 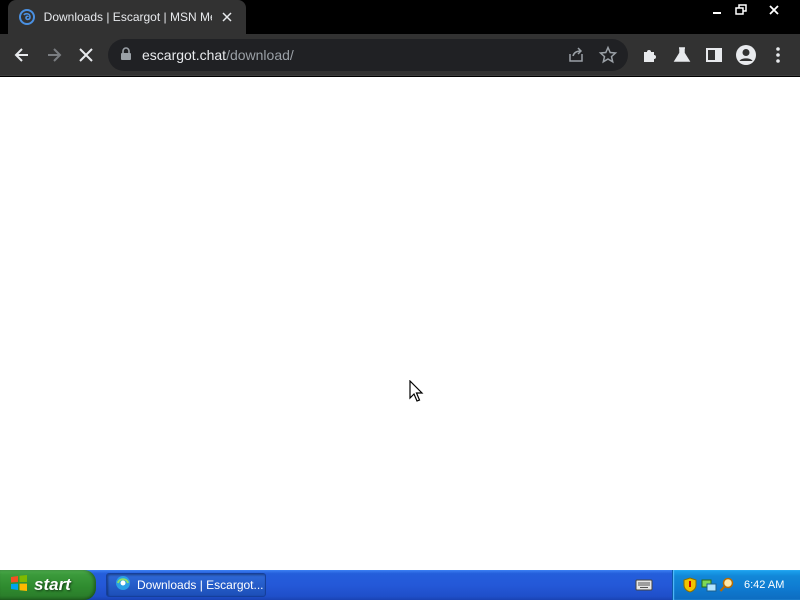 I want to click on url-path: /download/, so click(x=260, y=55).